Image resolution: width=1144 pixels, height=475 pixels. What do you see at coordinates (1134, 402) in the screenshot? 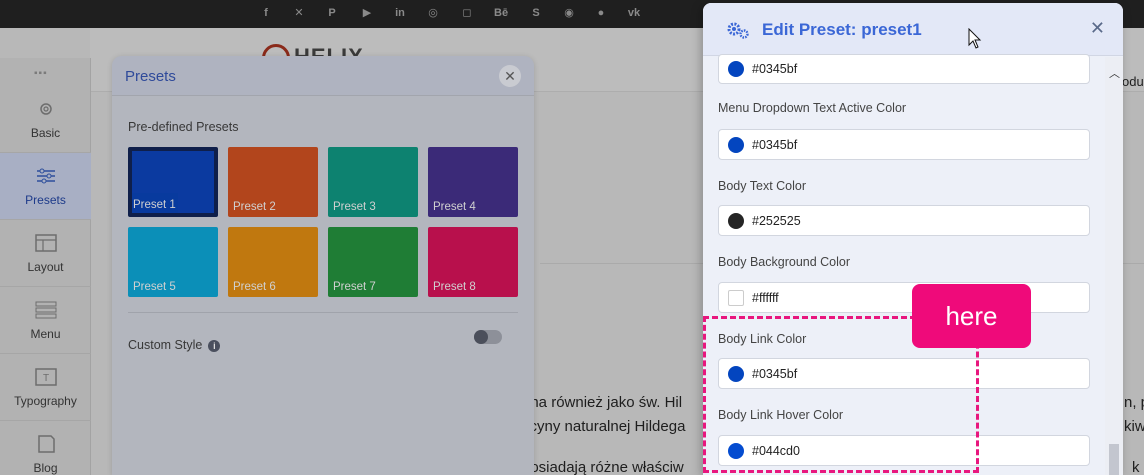
I see `article-text: n, p` at bounding box center [1134, 402].